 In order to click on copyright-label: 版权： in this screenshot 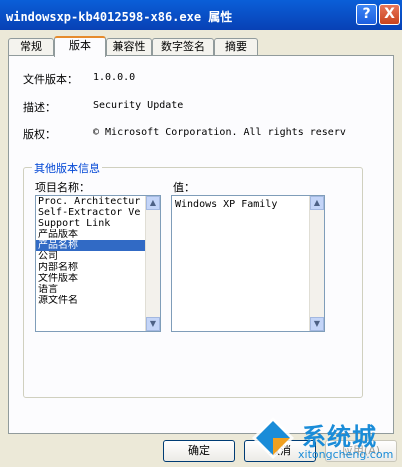, I will do `click(39, 134)`.